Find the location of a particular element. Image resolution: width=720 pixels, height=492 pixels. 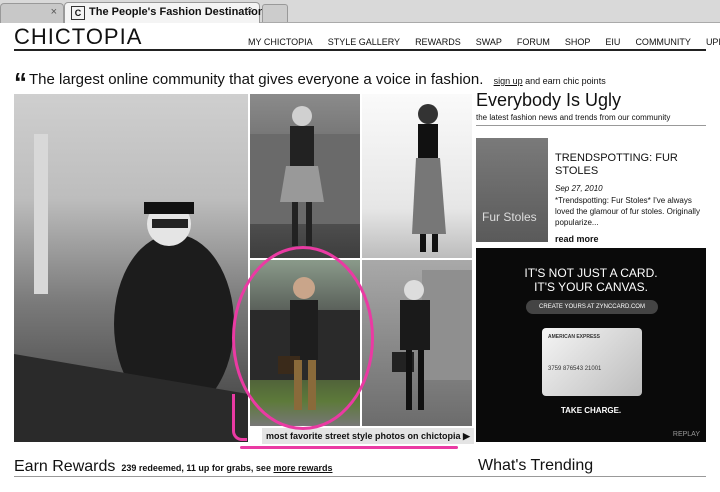

nav-item-swap: SWAP is located at coordinates (489, 42).